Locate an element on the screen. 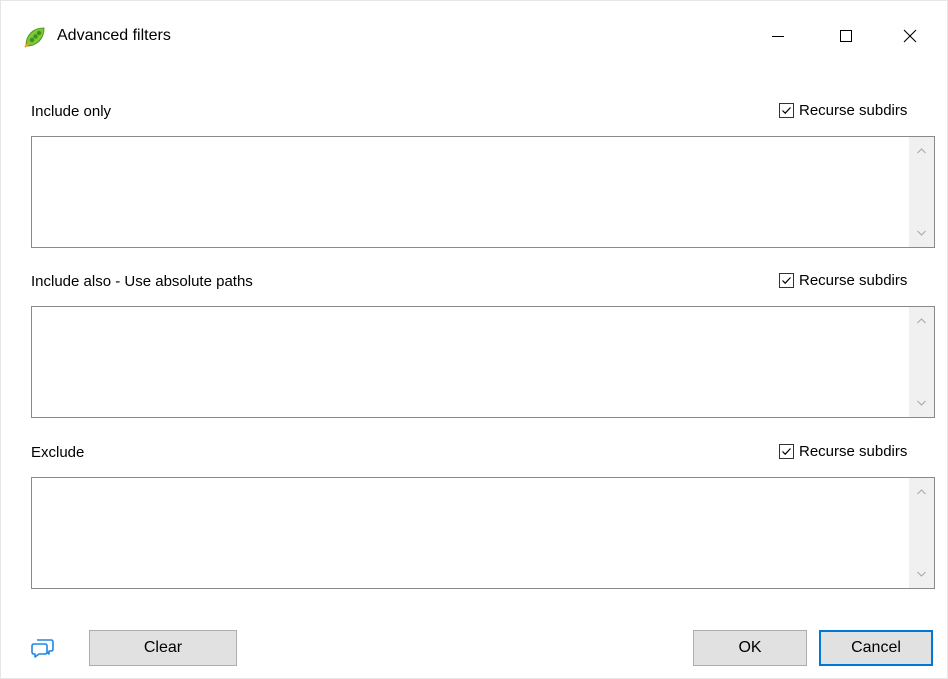  chat-bubbles-icon is located at coordinates (43, 648).